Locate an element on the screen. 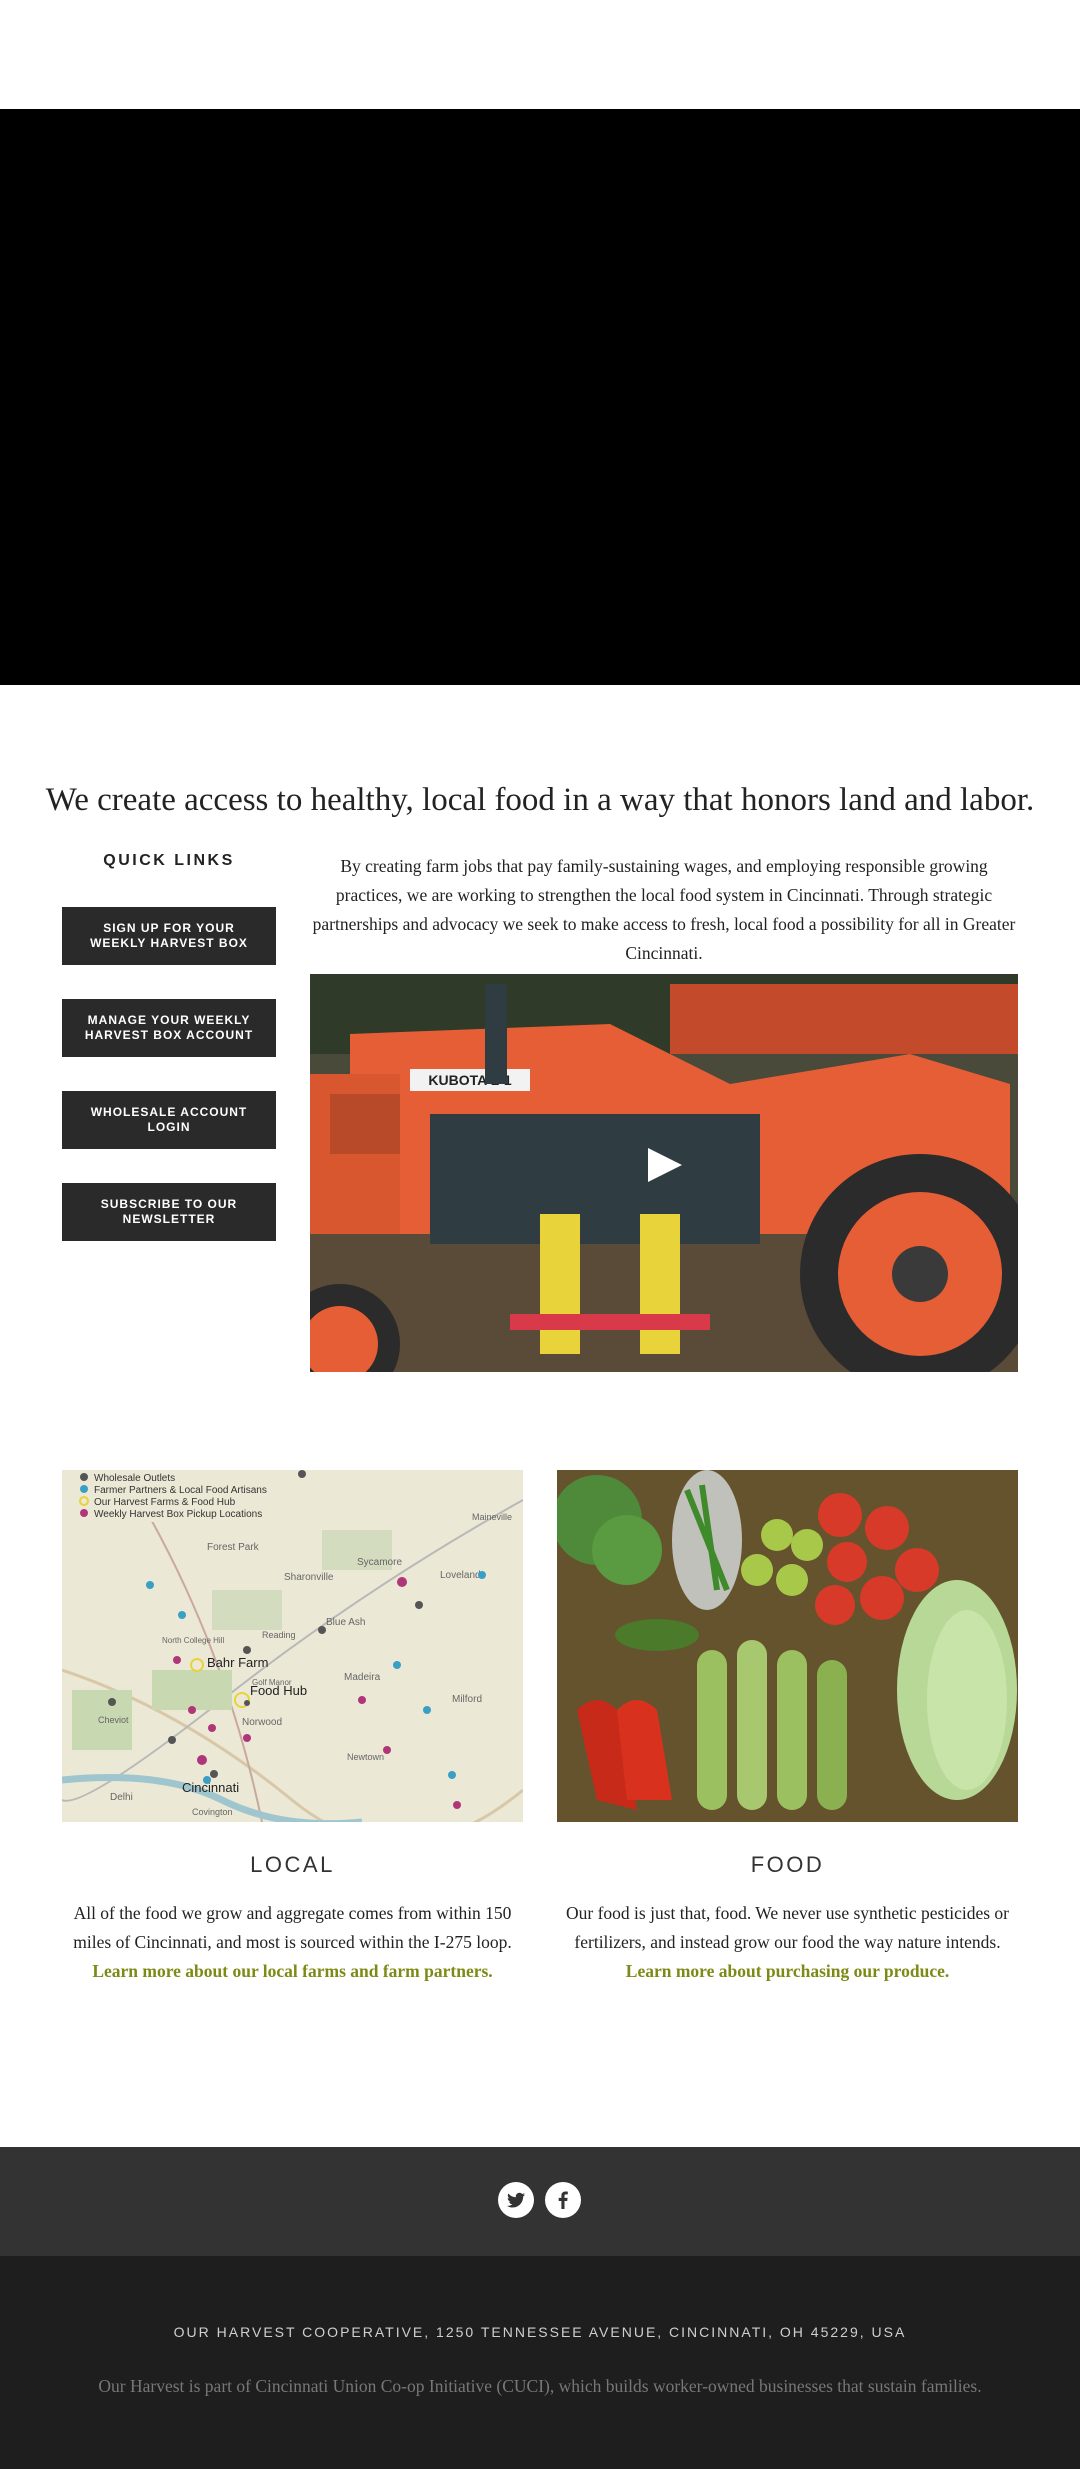  top-header-space is located at coordinates (540, 54).